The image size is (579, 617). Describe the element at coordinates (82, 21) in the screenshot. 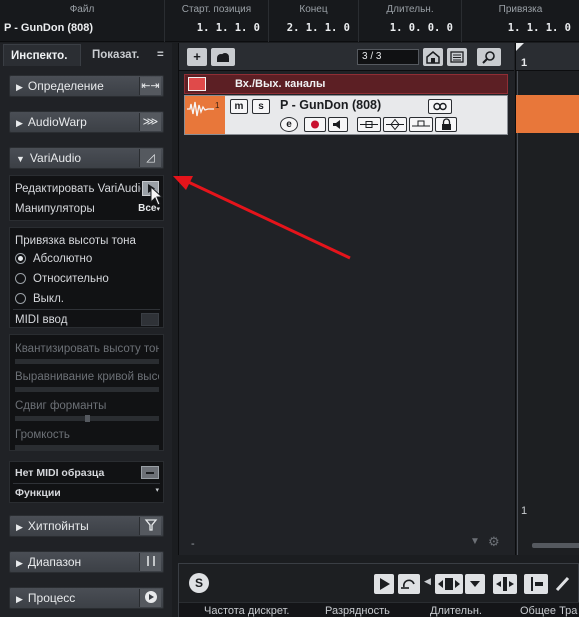

I see `info-file: Файл P - GunDon (808)` at that location.